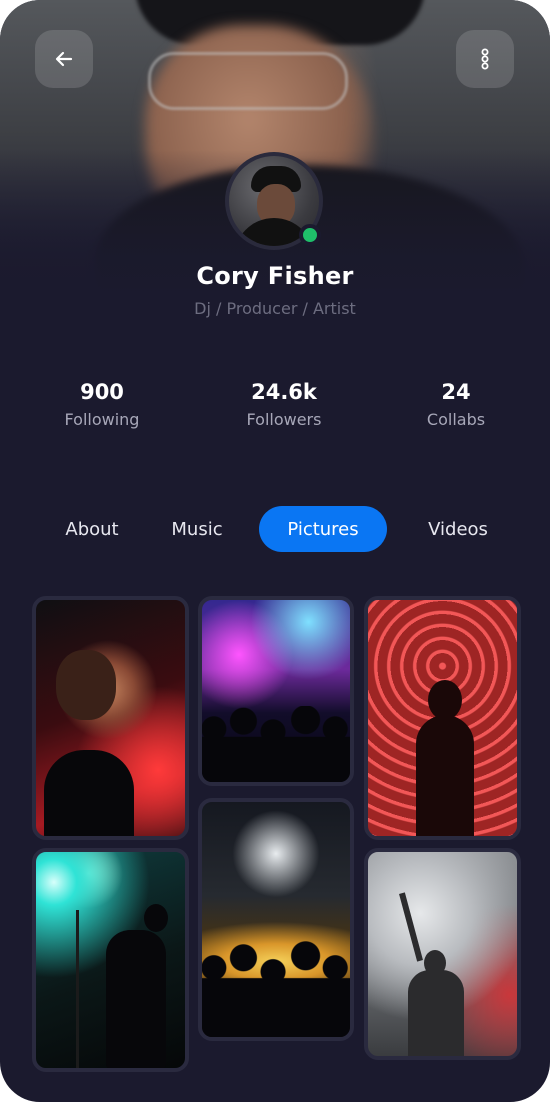  Describe the element at coordinates (197, 529) in the screenshot. I see `tab-music: Music` at that location.